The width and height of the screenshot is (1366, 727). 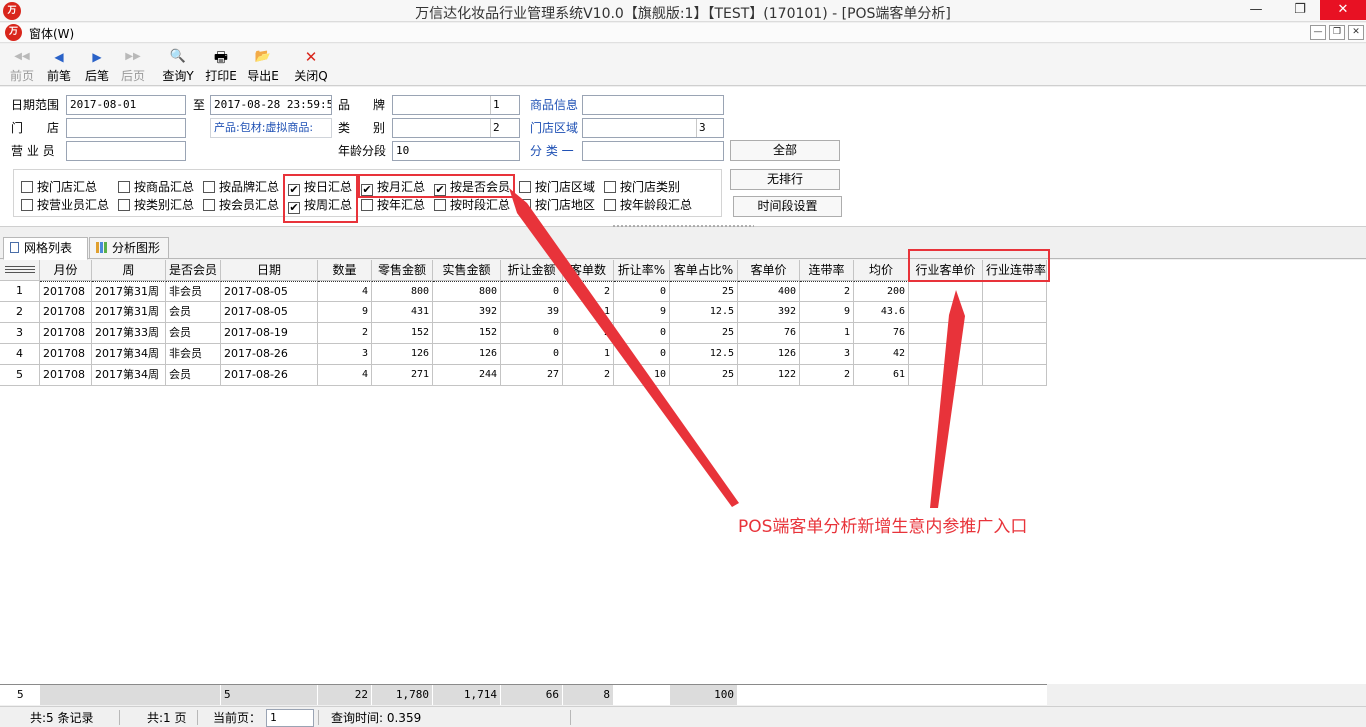 What do you see at coordinates (467, 333) in the screenshot?
I see `table-cell: 152` at bounding box center [467, 333].